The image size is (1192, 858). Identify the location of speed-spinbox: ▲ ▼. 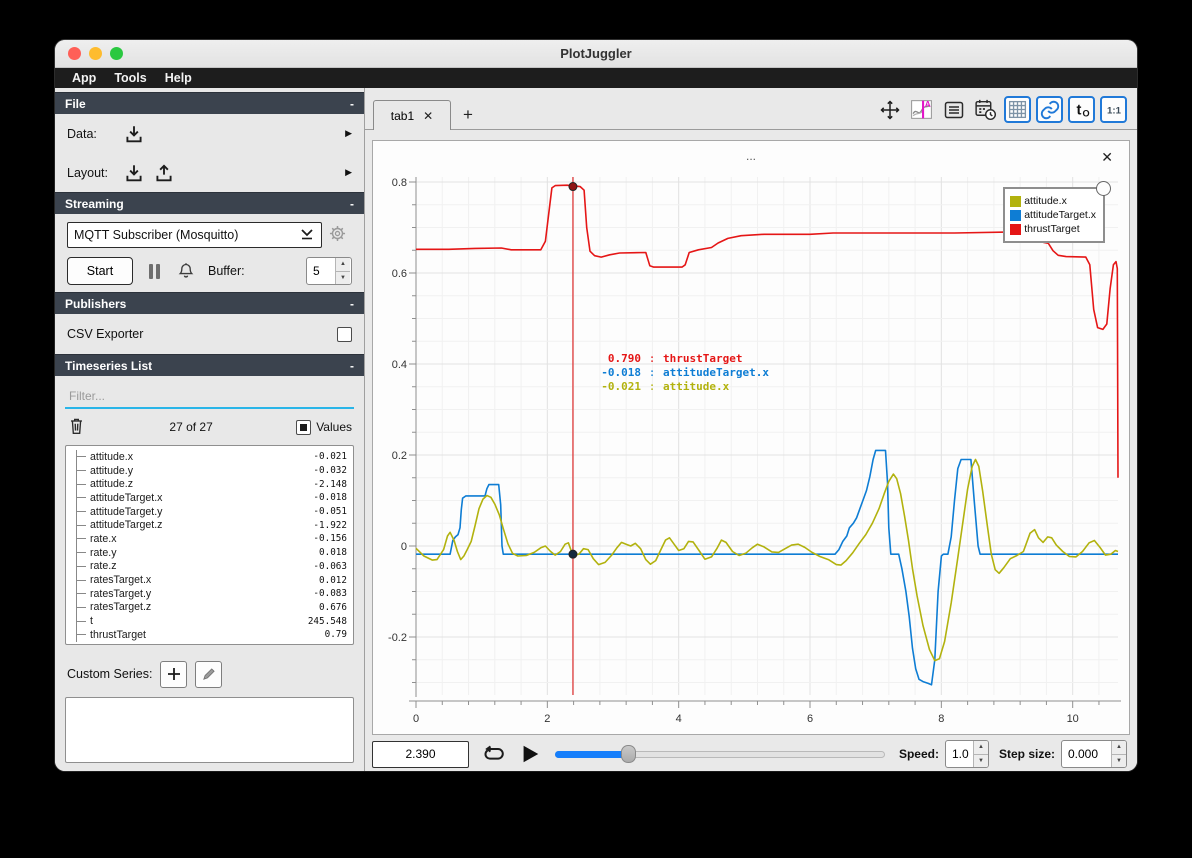
(966, 754).